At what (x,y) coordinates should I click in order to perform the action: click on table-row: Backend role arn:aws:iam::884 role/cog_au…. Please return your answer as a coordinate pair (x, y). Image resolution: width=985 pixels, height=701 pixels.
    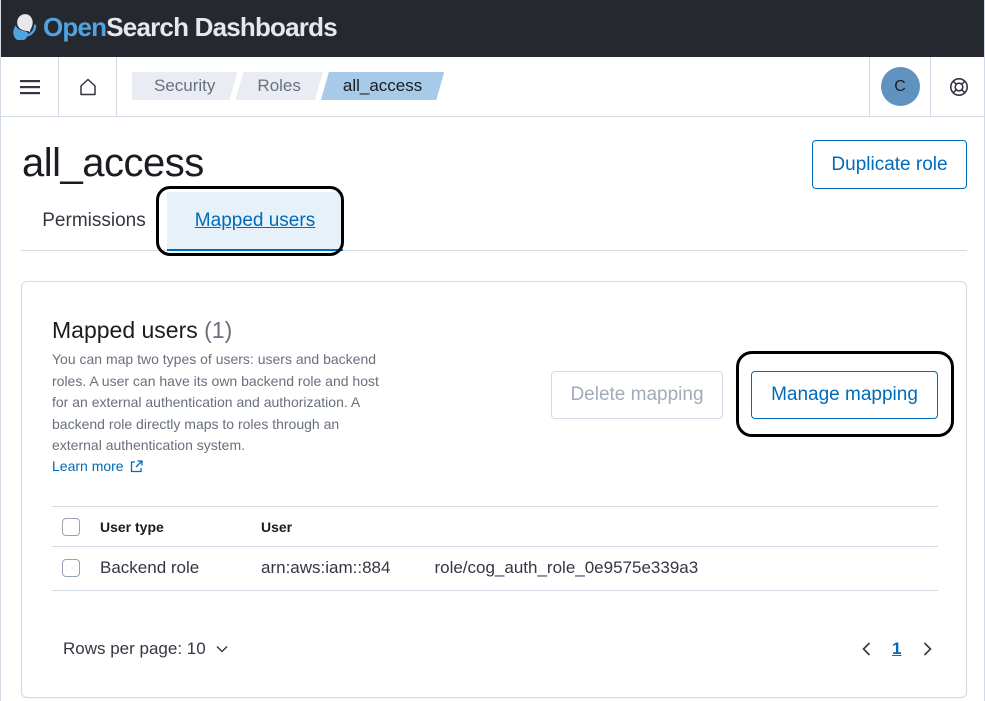
    Looking at the image, I should click on (495, 569).